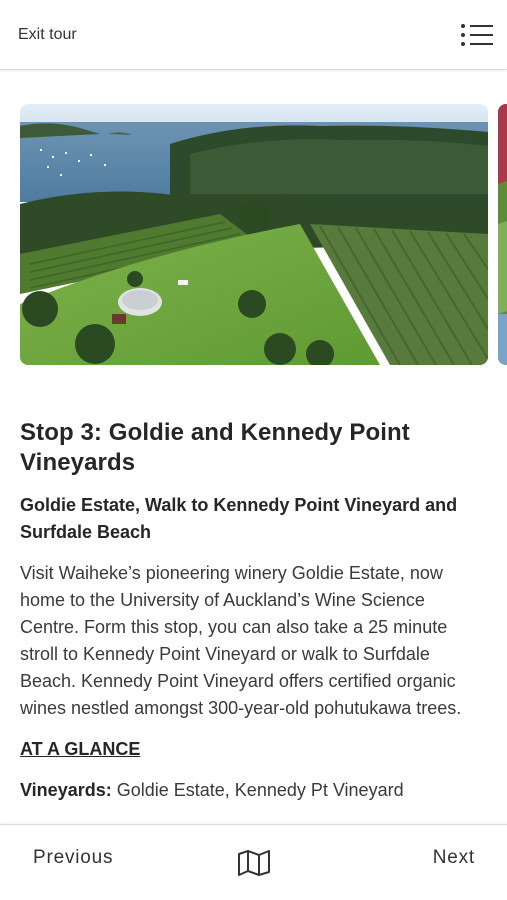  I want to click on exit-tour-link: Exit tour, so click(47, 35).